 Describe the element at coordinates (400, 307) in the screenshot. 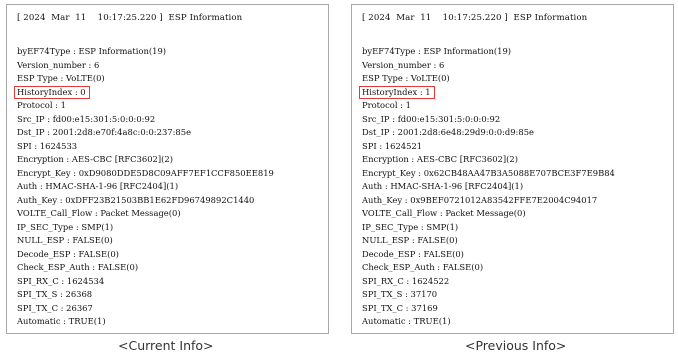

I see `info-line: SPI_TX_C : 37169` at that location.